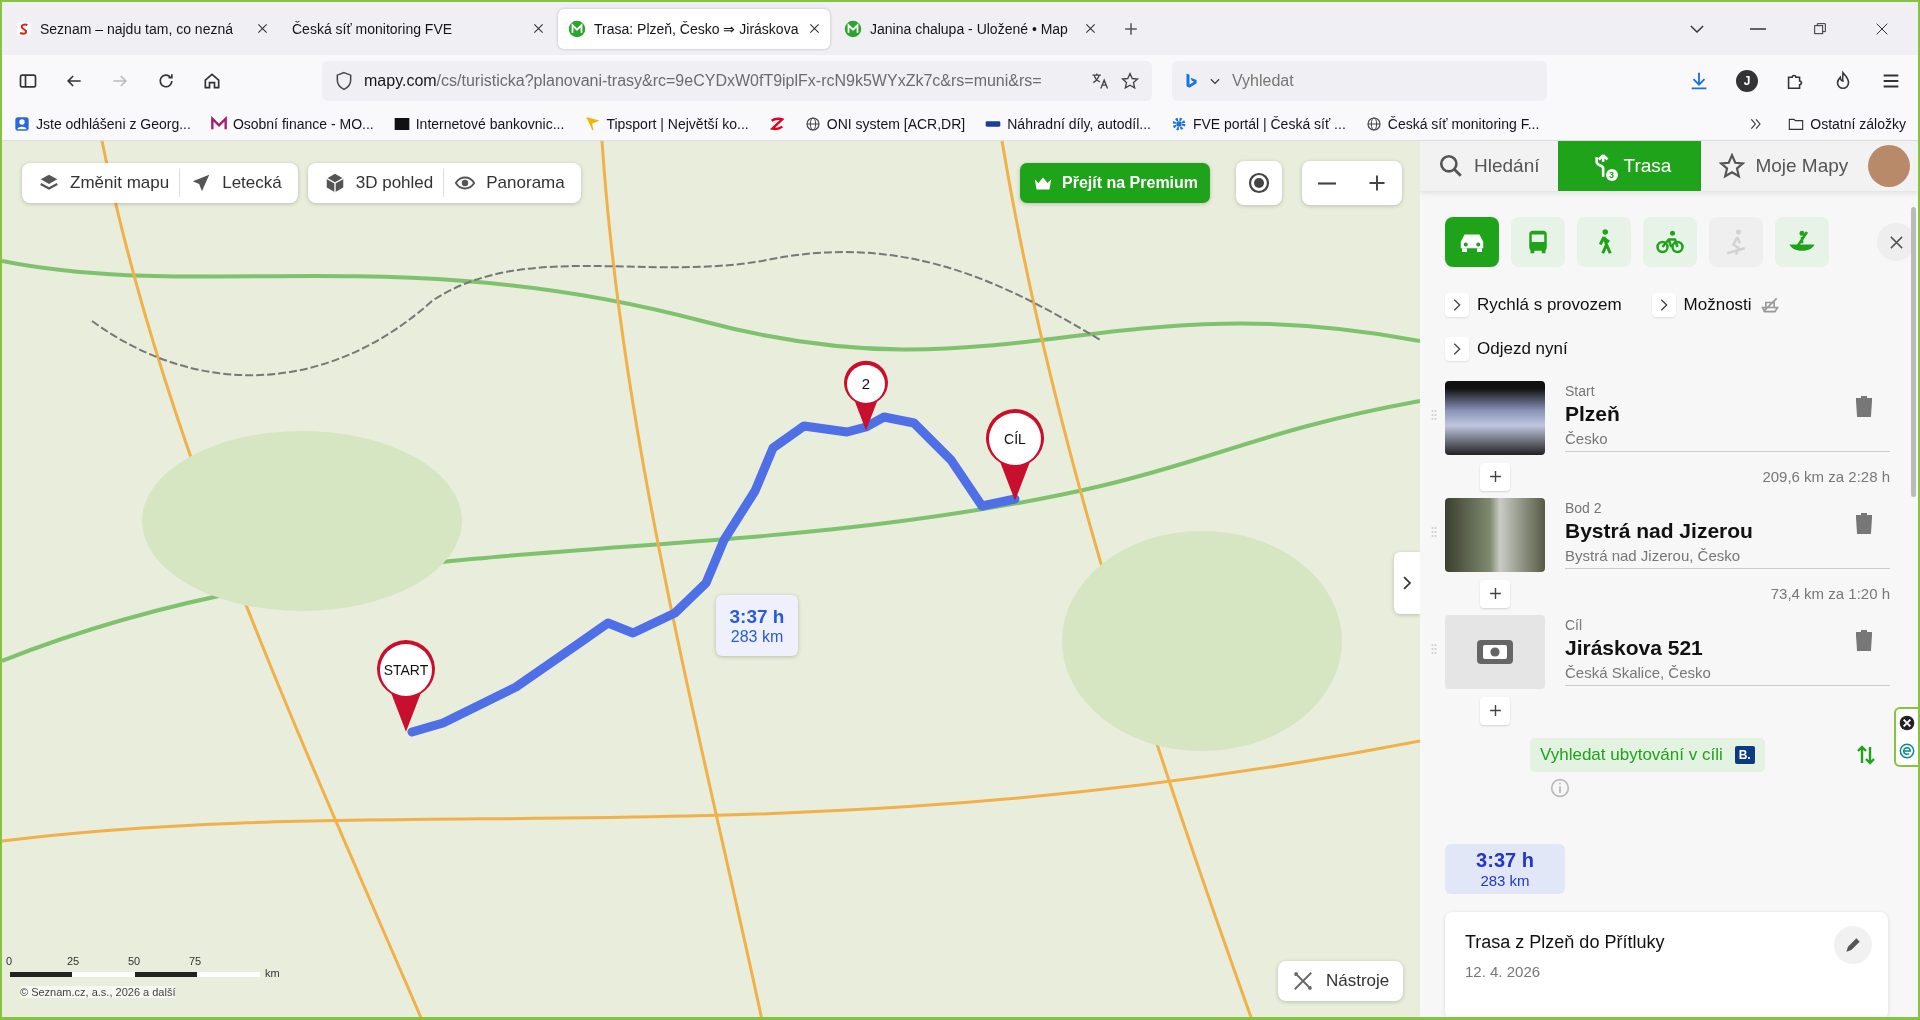  Describe the element at coordinates (1587, 438) in the screenshot. I see `waypoint-place: Česko` at that location.